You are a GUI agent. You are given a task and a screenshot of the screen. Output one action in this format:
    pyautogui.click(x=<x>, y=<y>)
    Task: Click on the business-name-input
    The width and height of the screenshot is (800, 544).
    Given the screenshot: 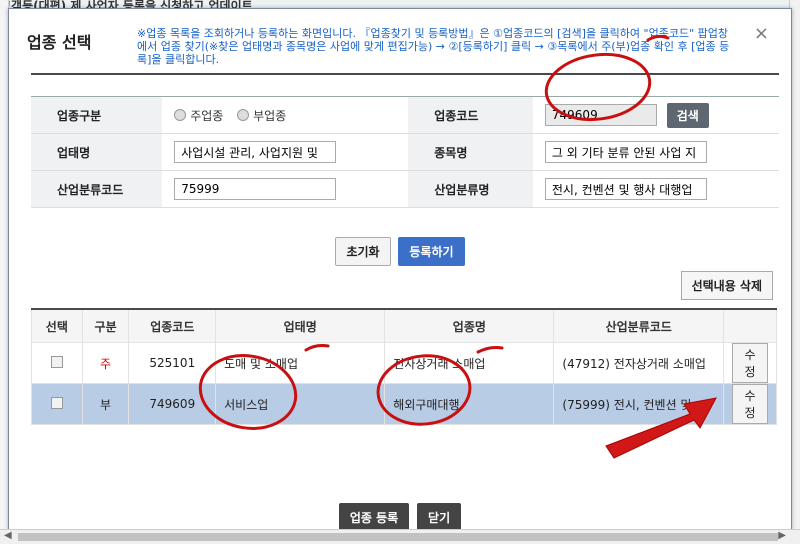 What is the action you would take?
    pyautogui.click(x=255, y=152)
    